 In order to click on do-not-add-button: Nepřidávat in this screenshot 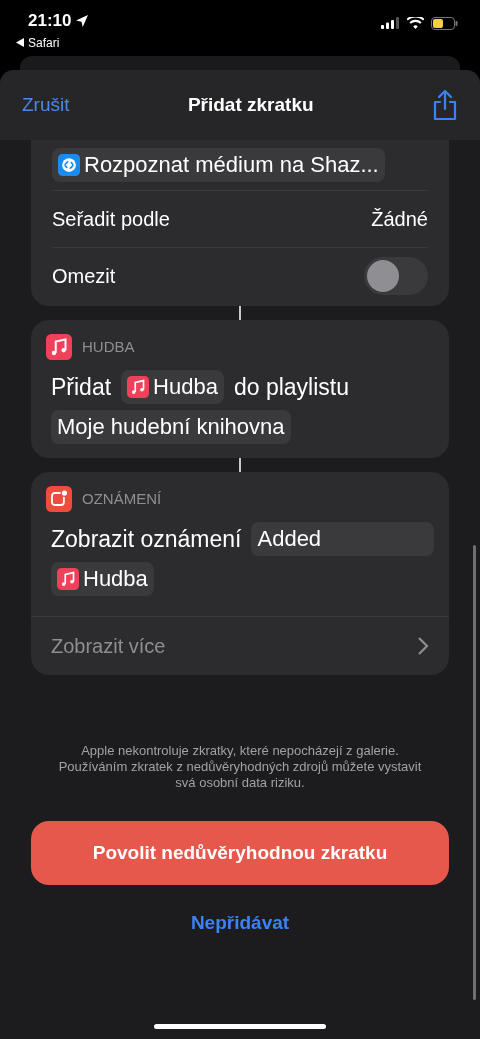, I will do `click(240, 923)`.